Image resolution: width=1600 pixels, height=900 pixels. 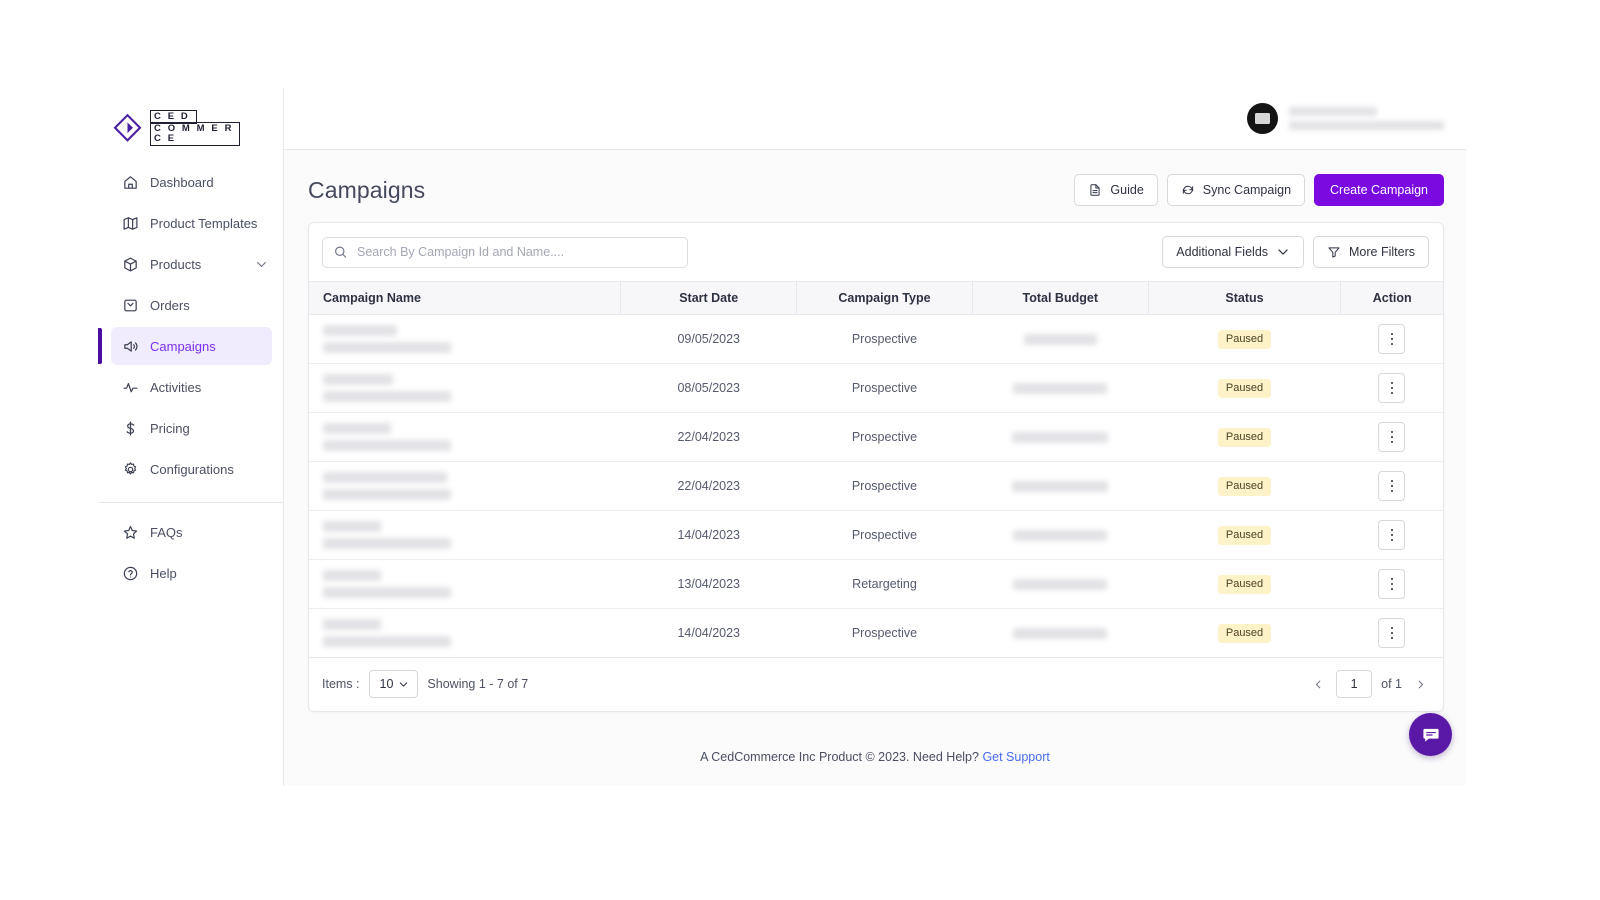 I want to click on guide-button: Guide, so click(x=1116, y=190).